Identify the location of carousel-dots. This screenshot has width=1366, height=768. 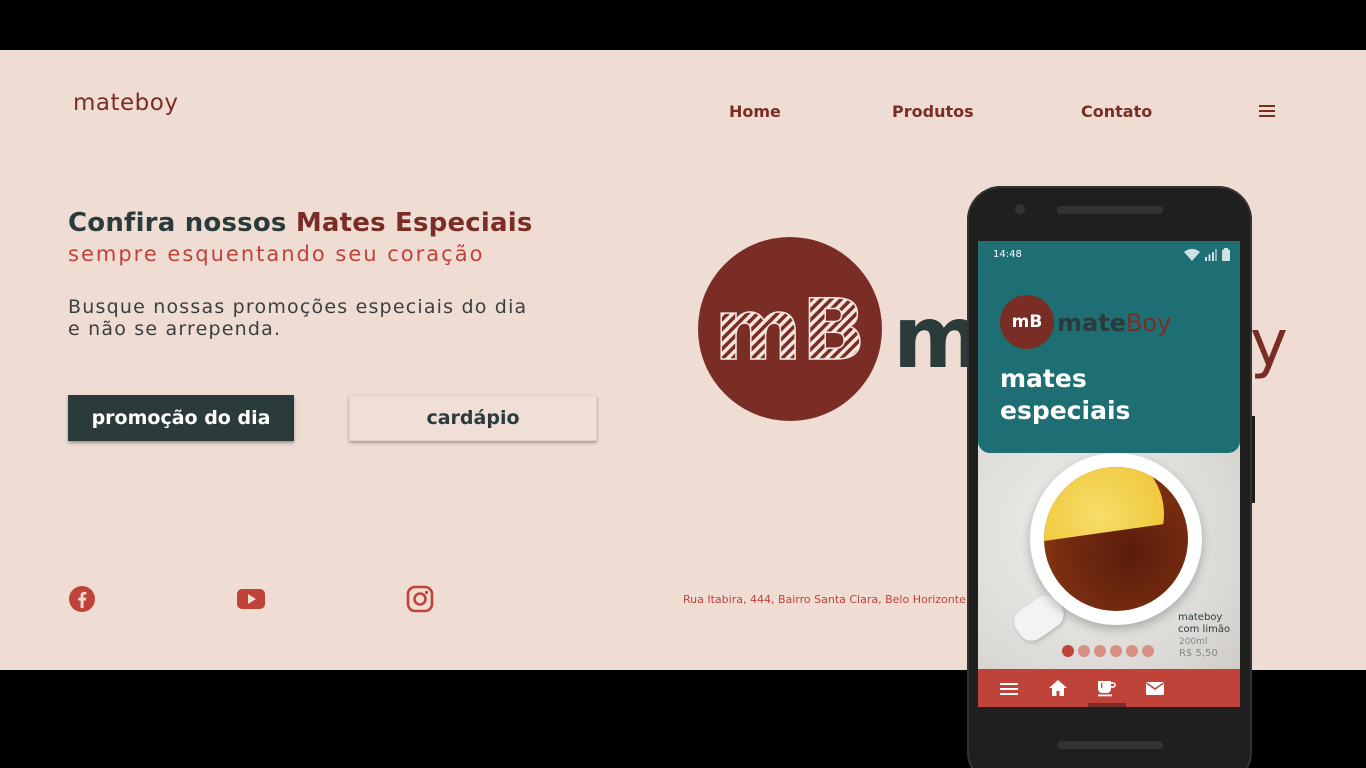
(1108, 651).